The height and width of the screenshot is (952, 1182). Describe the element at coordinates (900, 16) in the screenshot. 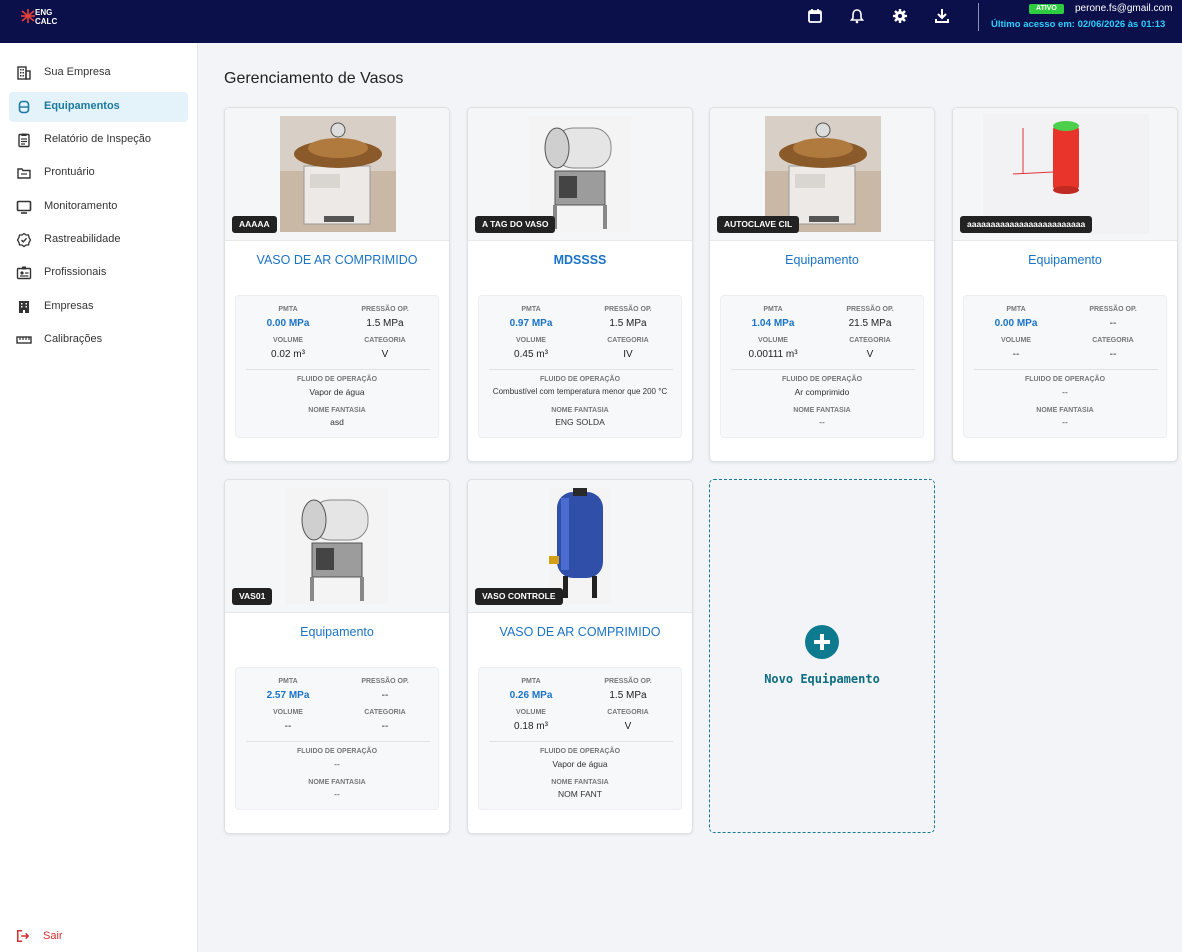

I see `gear-icon` at that location.